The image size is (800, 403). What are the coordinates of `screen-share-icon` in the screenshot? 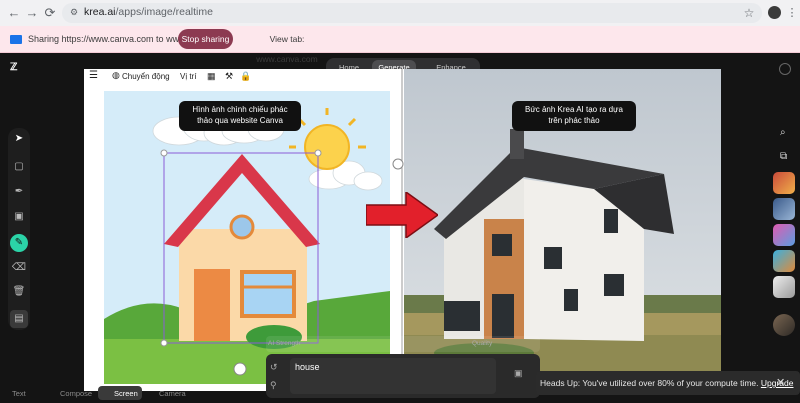 It's located at (16, 39).